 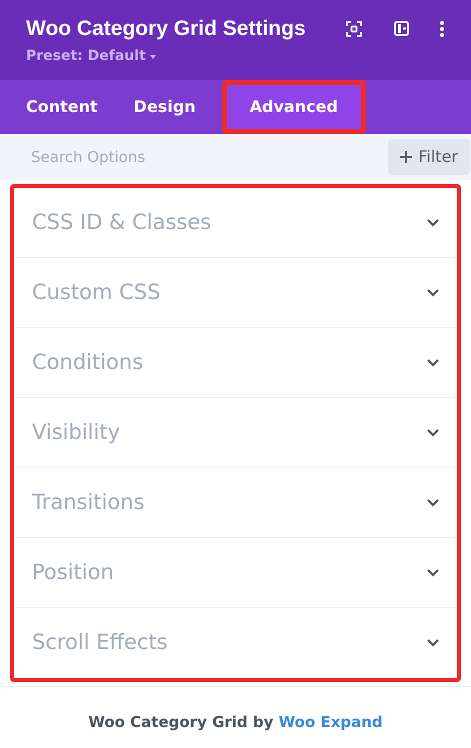 What do you see at coordinates (354, 29) in the screenshot?
I see `focus-icon` at bounding box center [354, 29].